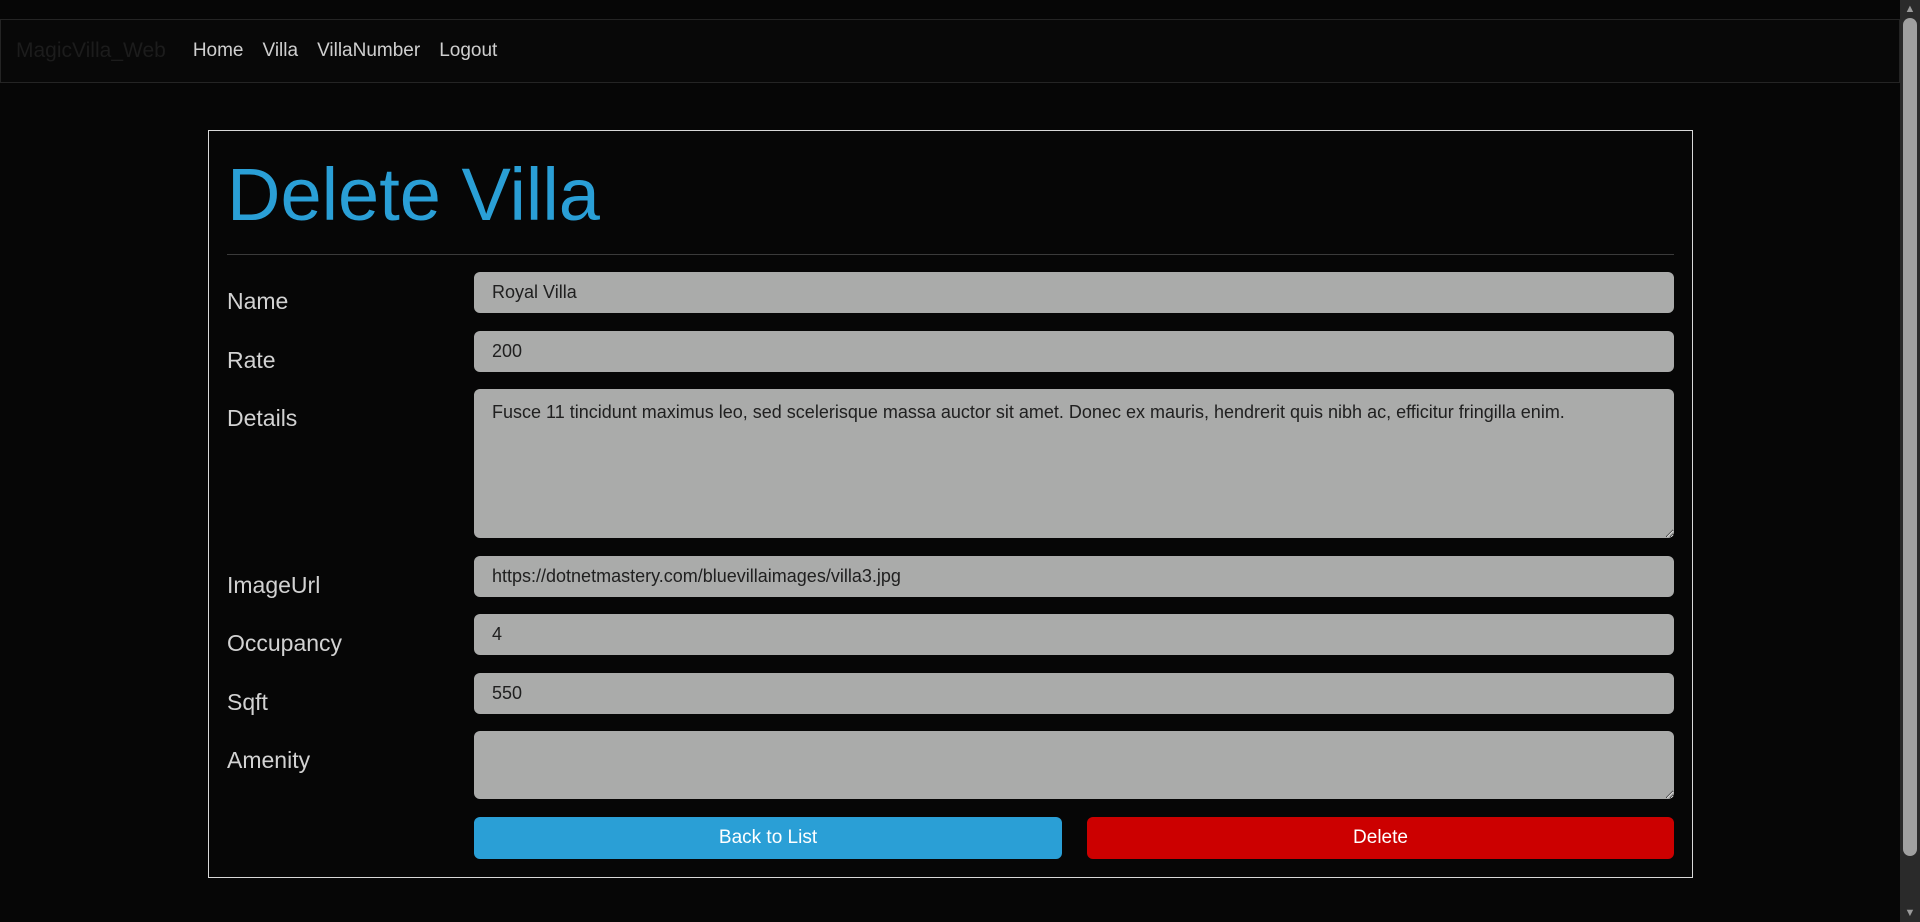 This screenshot has width=1920, height=922. I want to click on delete-button: Delete, so click(1380, 838).